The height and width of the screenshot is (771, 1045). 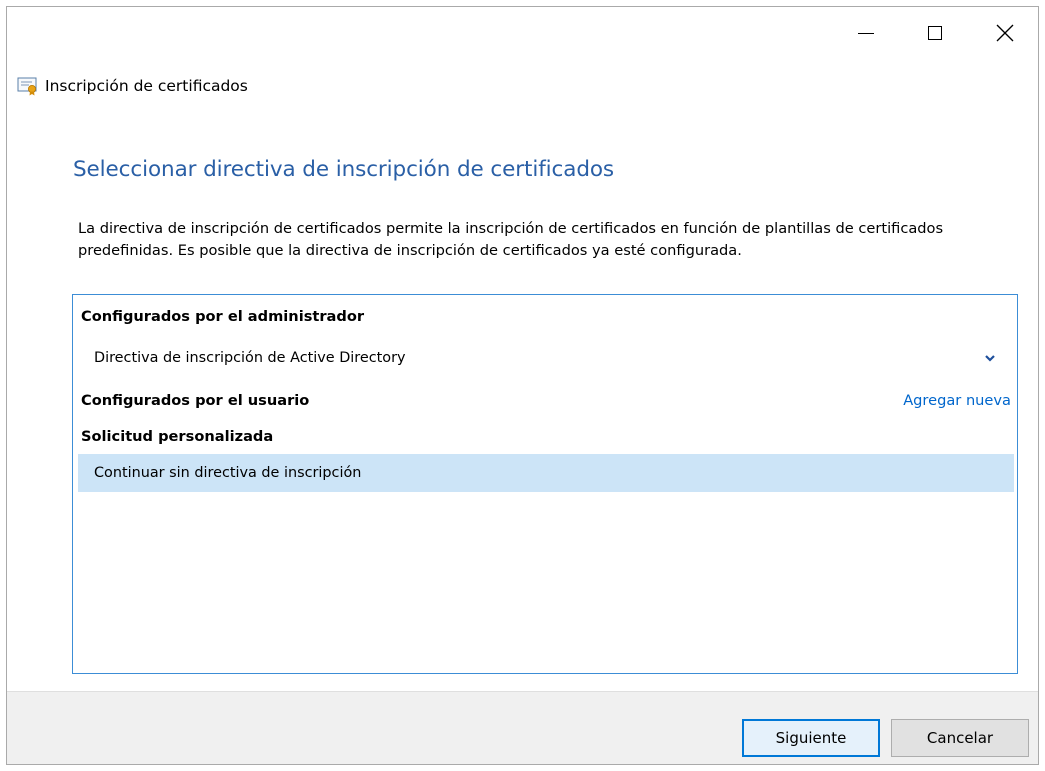 I want to click on close-icon, so click(x=1005, y=33).